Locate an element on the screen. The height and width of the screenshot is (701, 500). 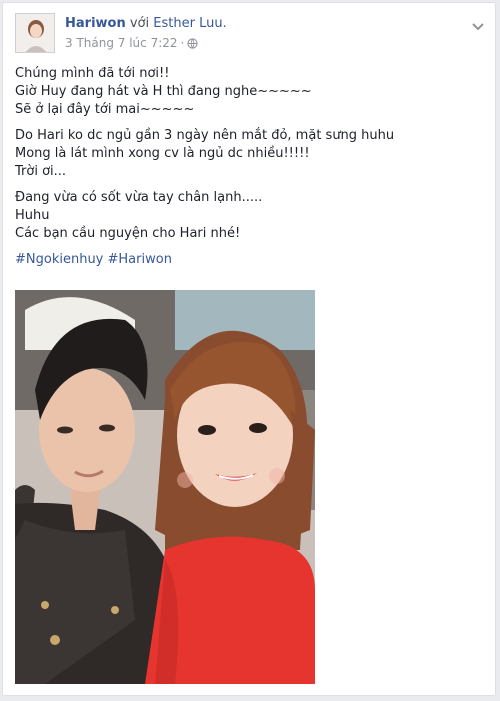
tagged-person-link: Esther Luu. is located at coordinates (189, 23).